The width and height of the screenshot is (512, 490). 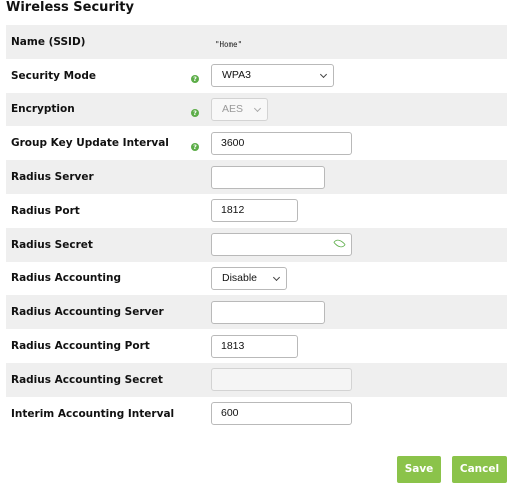 I want to click on row-radius-secret: Radius Secret, so click(x=256, y=244).